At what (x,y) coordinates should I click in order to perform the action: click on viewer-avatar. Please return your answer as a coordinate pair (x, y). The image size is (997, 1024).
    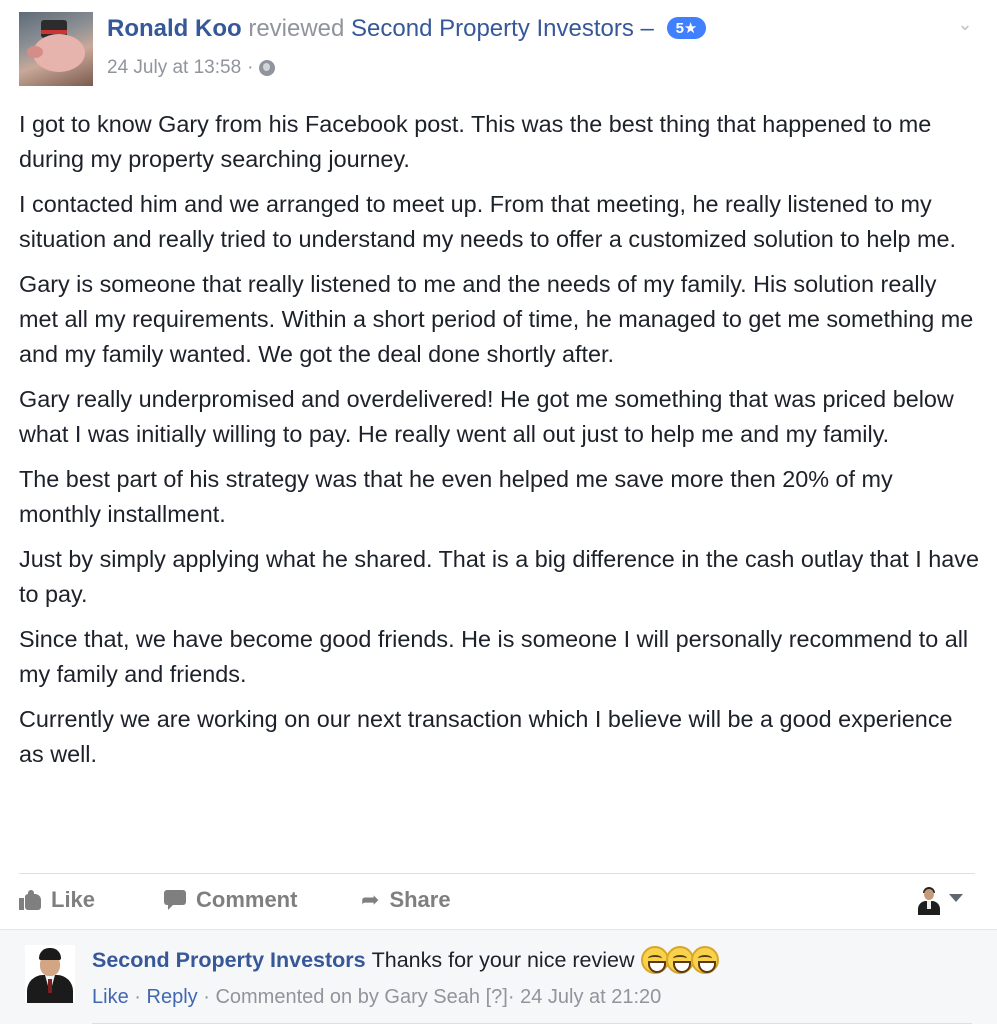
    Looking at the image, I should click on (929, 901).